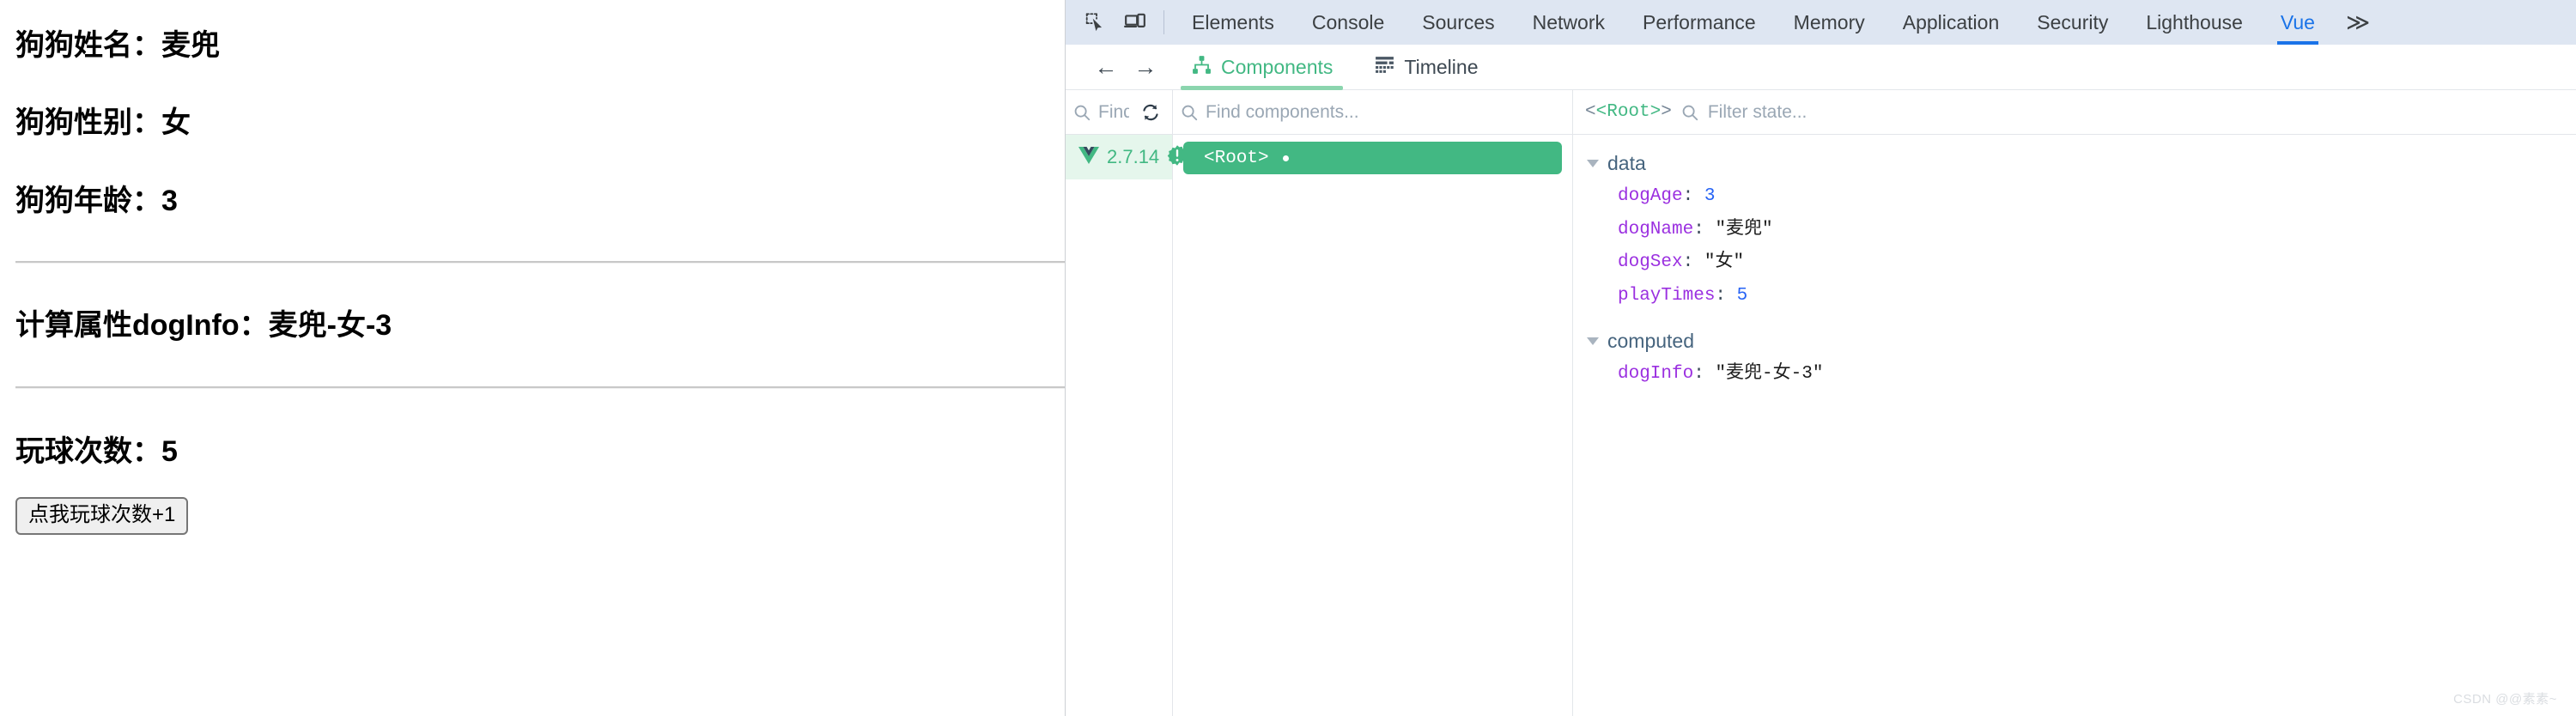 Image resolution: width=2576 pixels, height=716 pixels. Describe the element at coordinates (2298, 22) in the screenshot. I see `tab-vue: Vue` at that location.